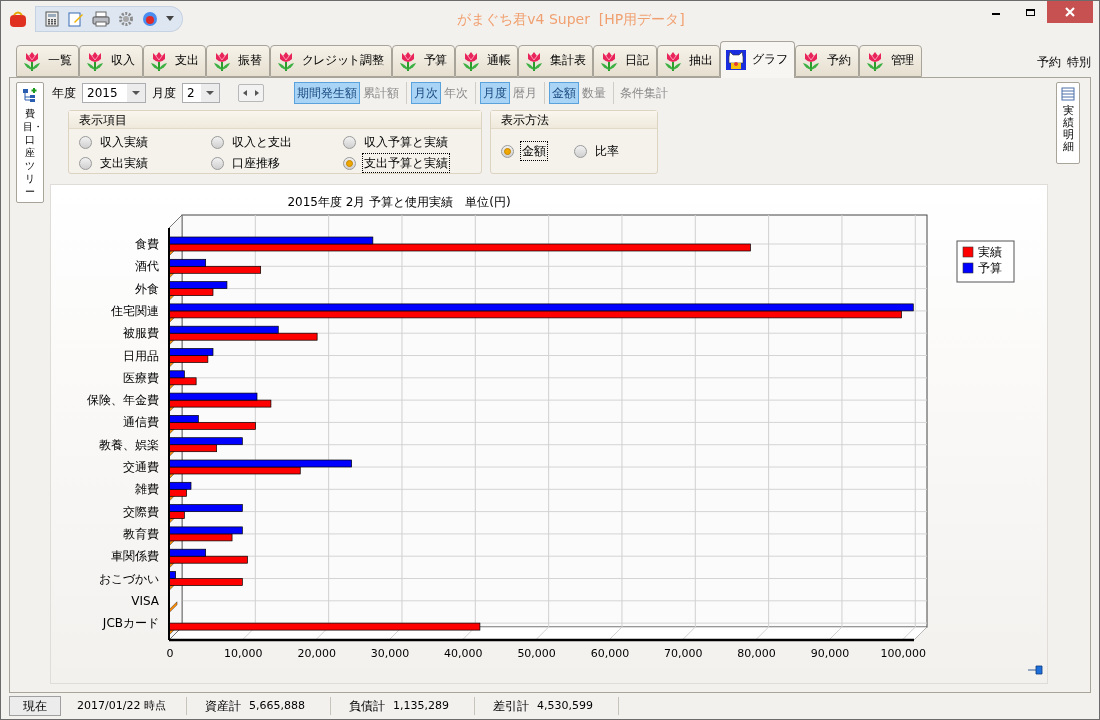  Describe the element at coordinates (141, 467) in the screenshot. I see `axis-label: 交通費` at that location.